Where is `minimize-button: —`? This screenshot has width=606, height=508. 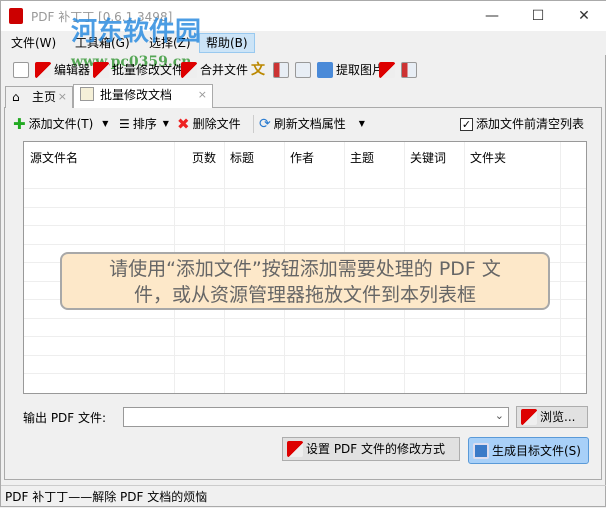 minimize-button: — is located at coordinates (492, 16).